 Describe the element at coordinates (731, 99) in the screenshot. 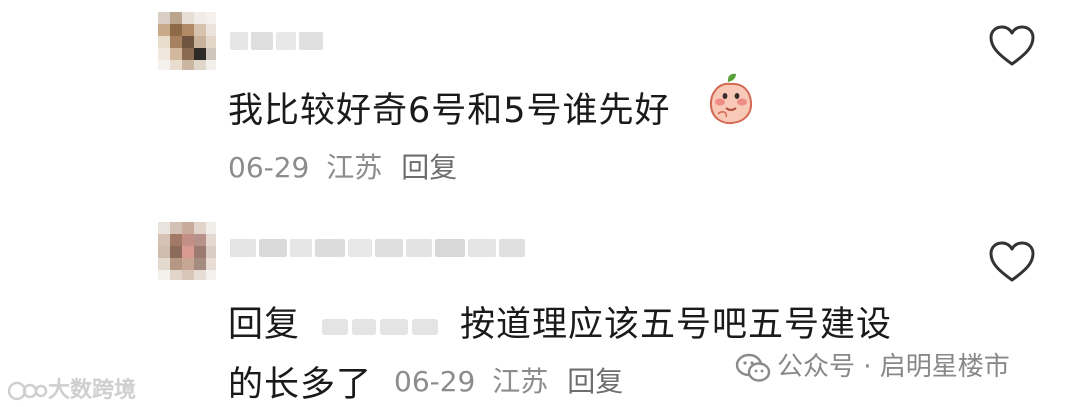

I see `peach-blush-emoji` at that location.